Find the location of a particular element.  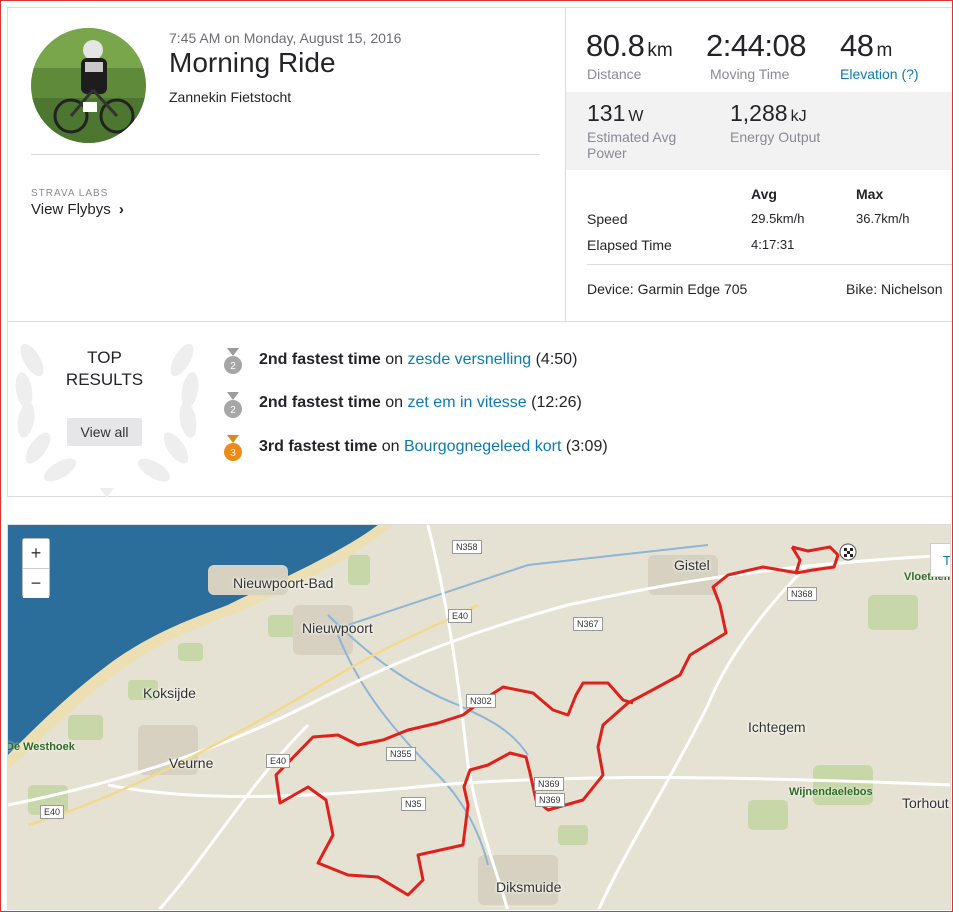

town-label: Veurne is located at coordinates (191, 763).